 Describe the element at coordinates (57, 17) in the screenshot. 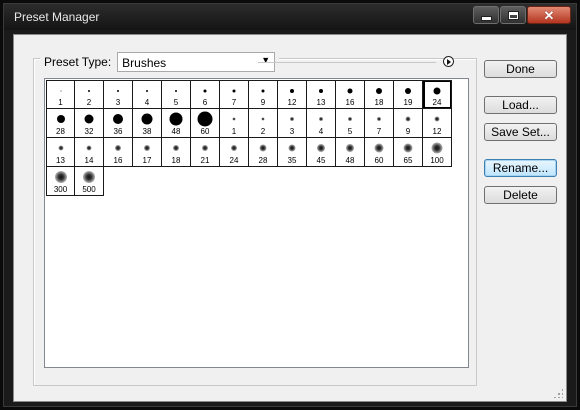

I see `window-title: Preset Manager` at that location.